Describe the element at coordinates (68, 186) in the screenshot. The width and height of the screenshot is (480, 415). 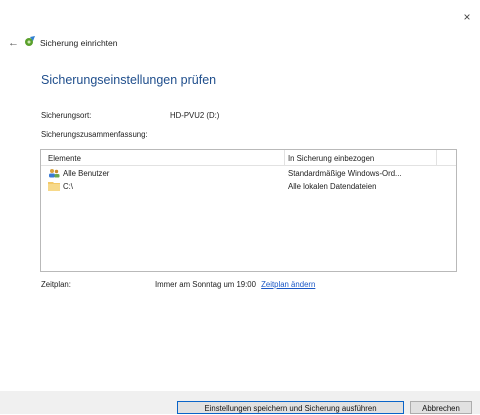
I see `item-name: C:\` at that location.